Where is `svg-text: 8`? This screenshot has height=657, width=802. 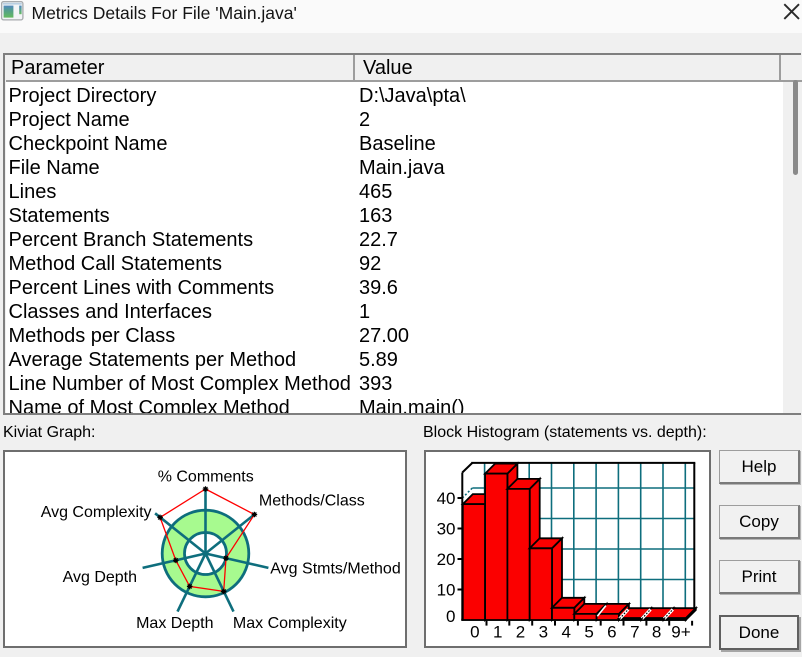
svg-text: 8 is located at coordinates (656, 632).